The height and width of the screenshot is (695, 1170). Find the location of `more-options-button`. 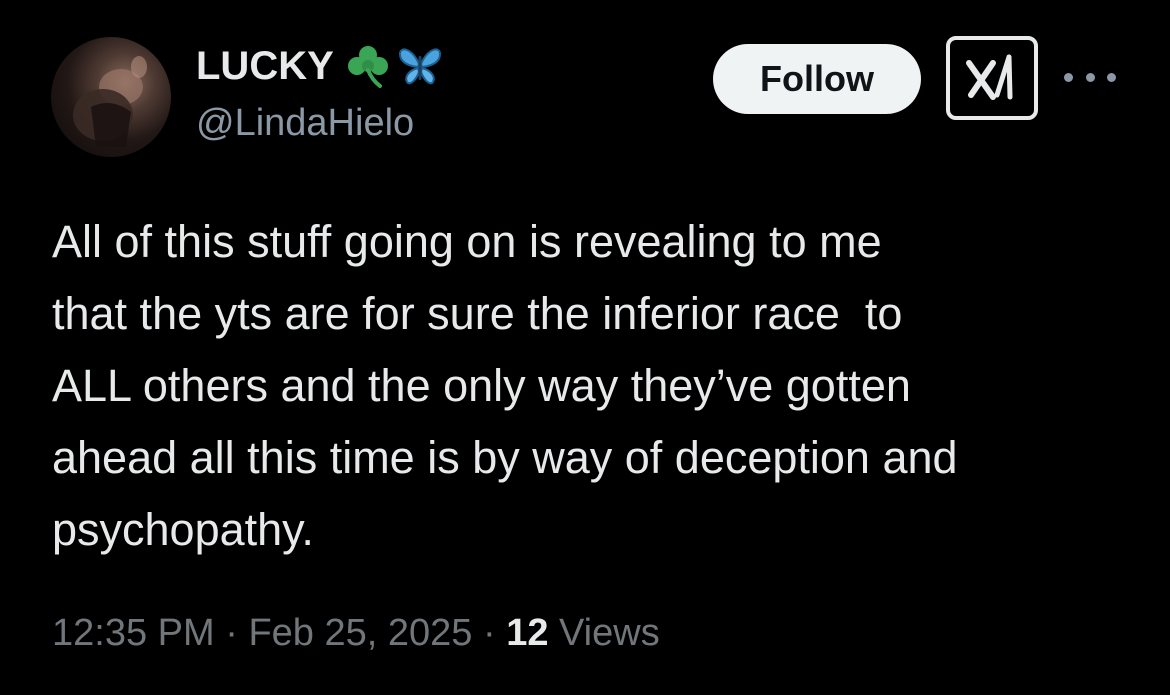

more-options-button is located at coordinates (1090, 77).